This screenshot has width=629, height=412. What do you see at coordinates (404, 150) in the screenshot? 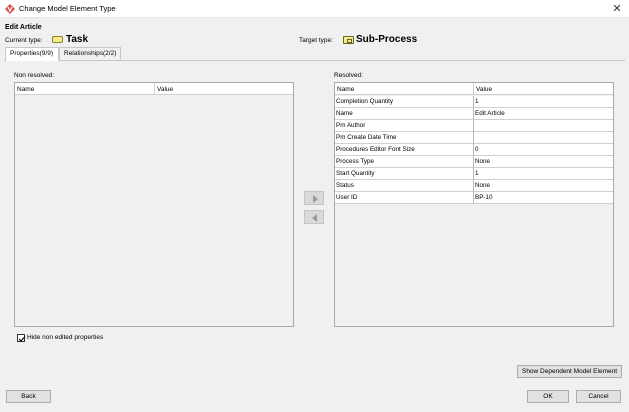
I see `cell-name: Procedures Editor Font Size` at bounding box center [404, 150].